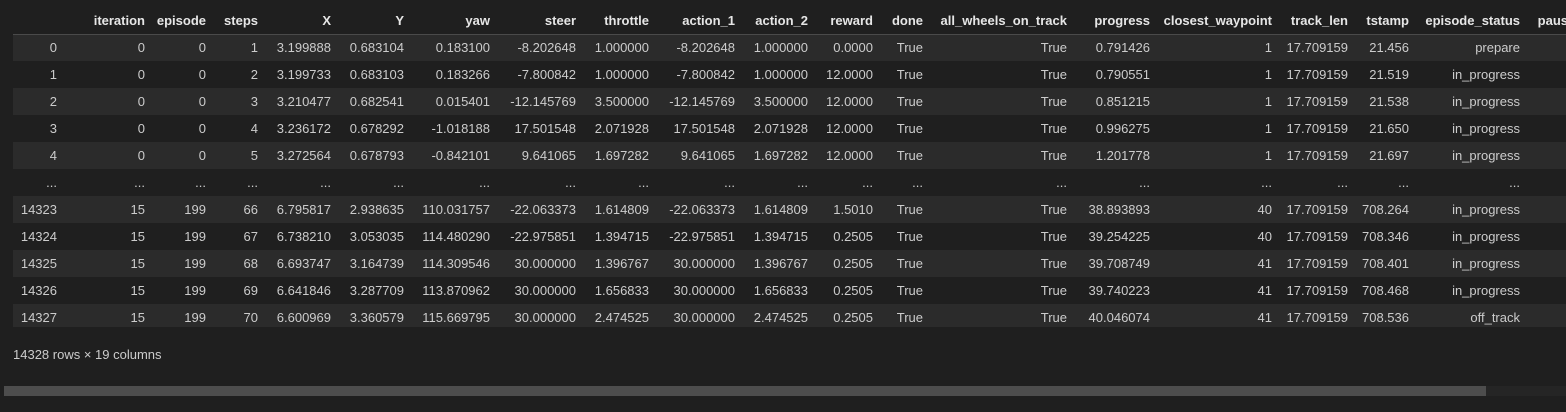 The image size is (1566, 412). I want to click on table-cell: 39.708749, so click(1119, 263).